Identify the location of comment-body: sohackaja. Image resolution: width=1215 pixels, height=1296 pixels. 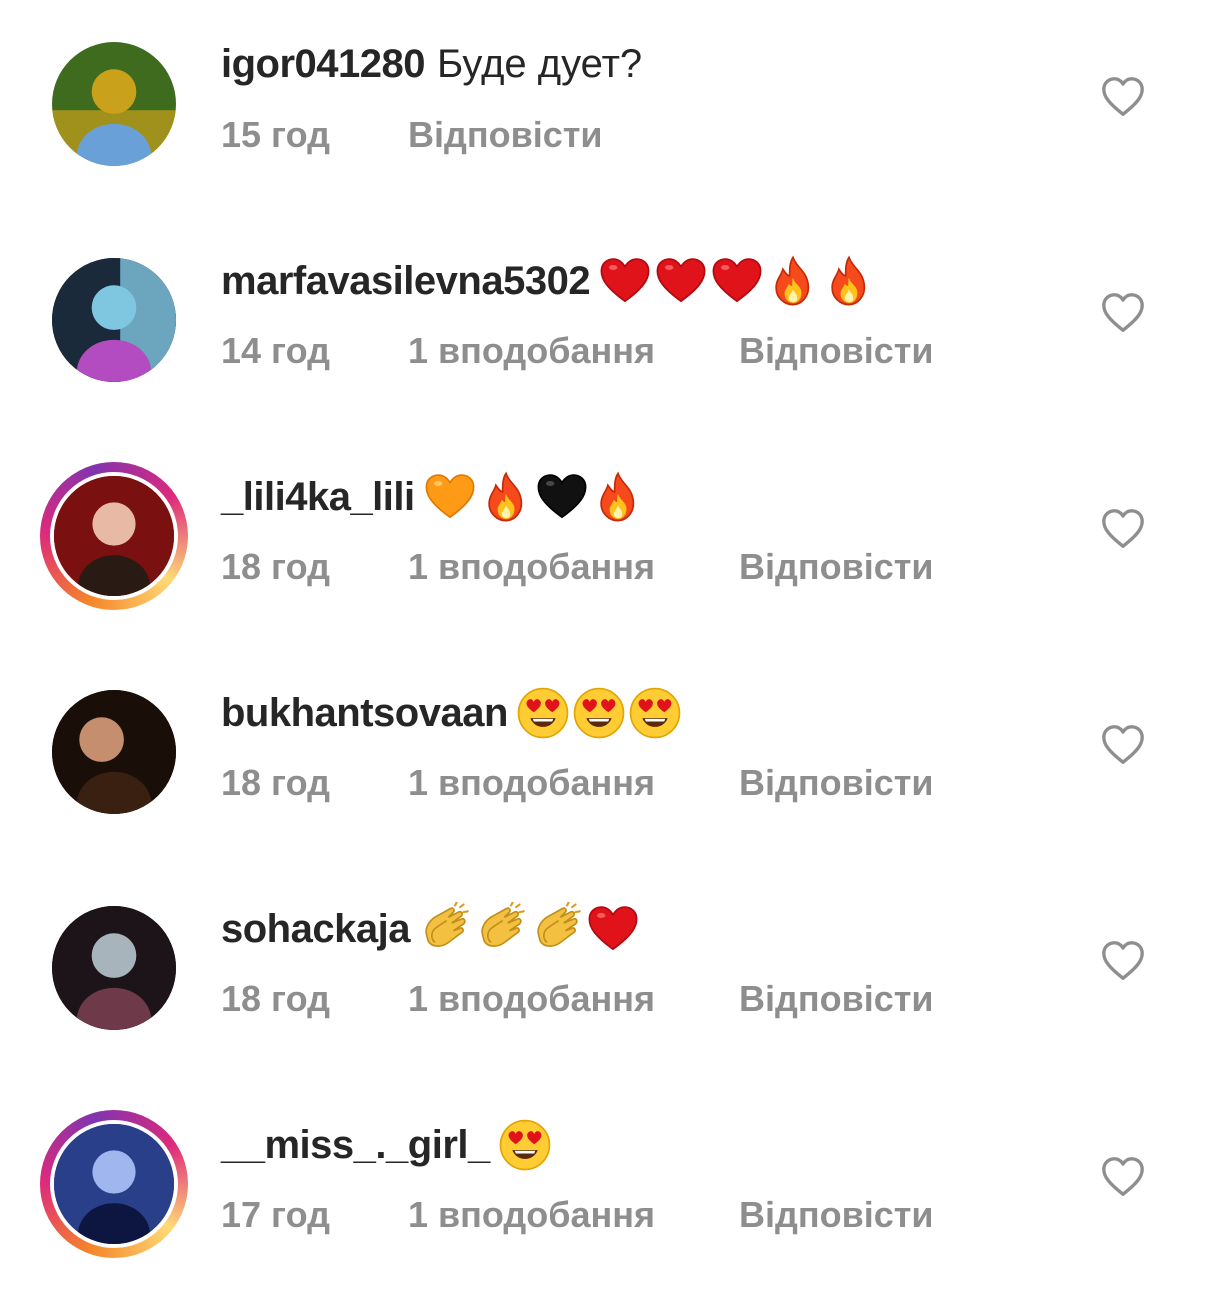
(430, 929).